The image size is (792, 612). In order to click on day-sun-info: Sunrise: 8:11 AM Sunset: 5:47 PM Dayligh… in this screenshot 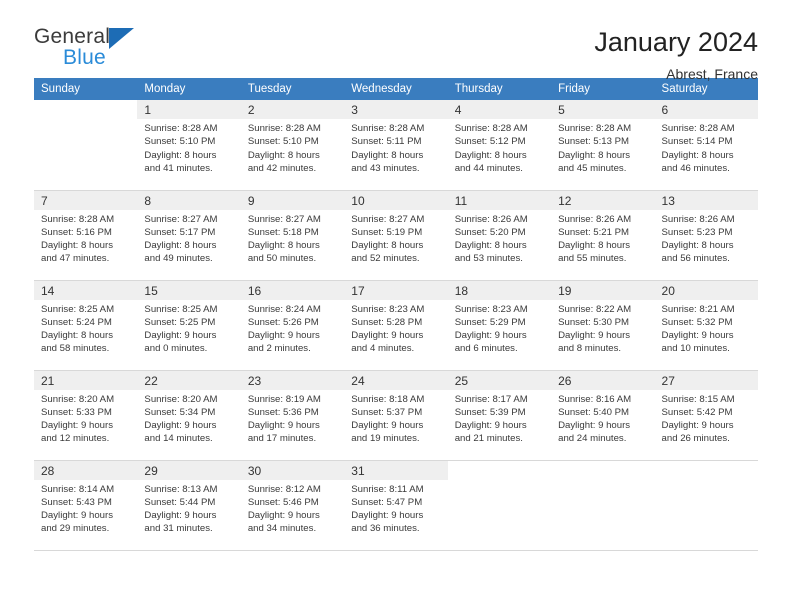, I will do `click(387, 509)`.